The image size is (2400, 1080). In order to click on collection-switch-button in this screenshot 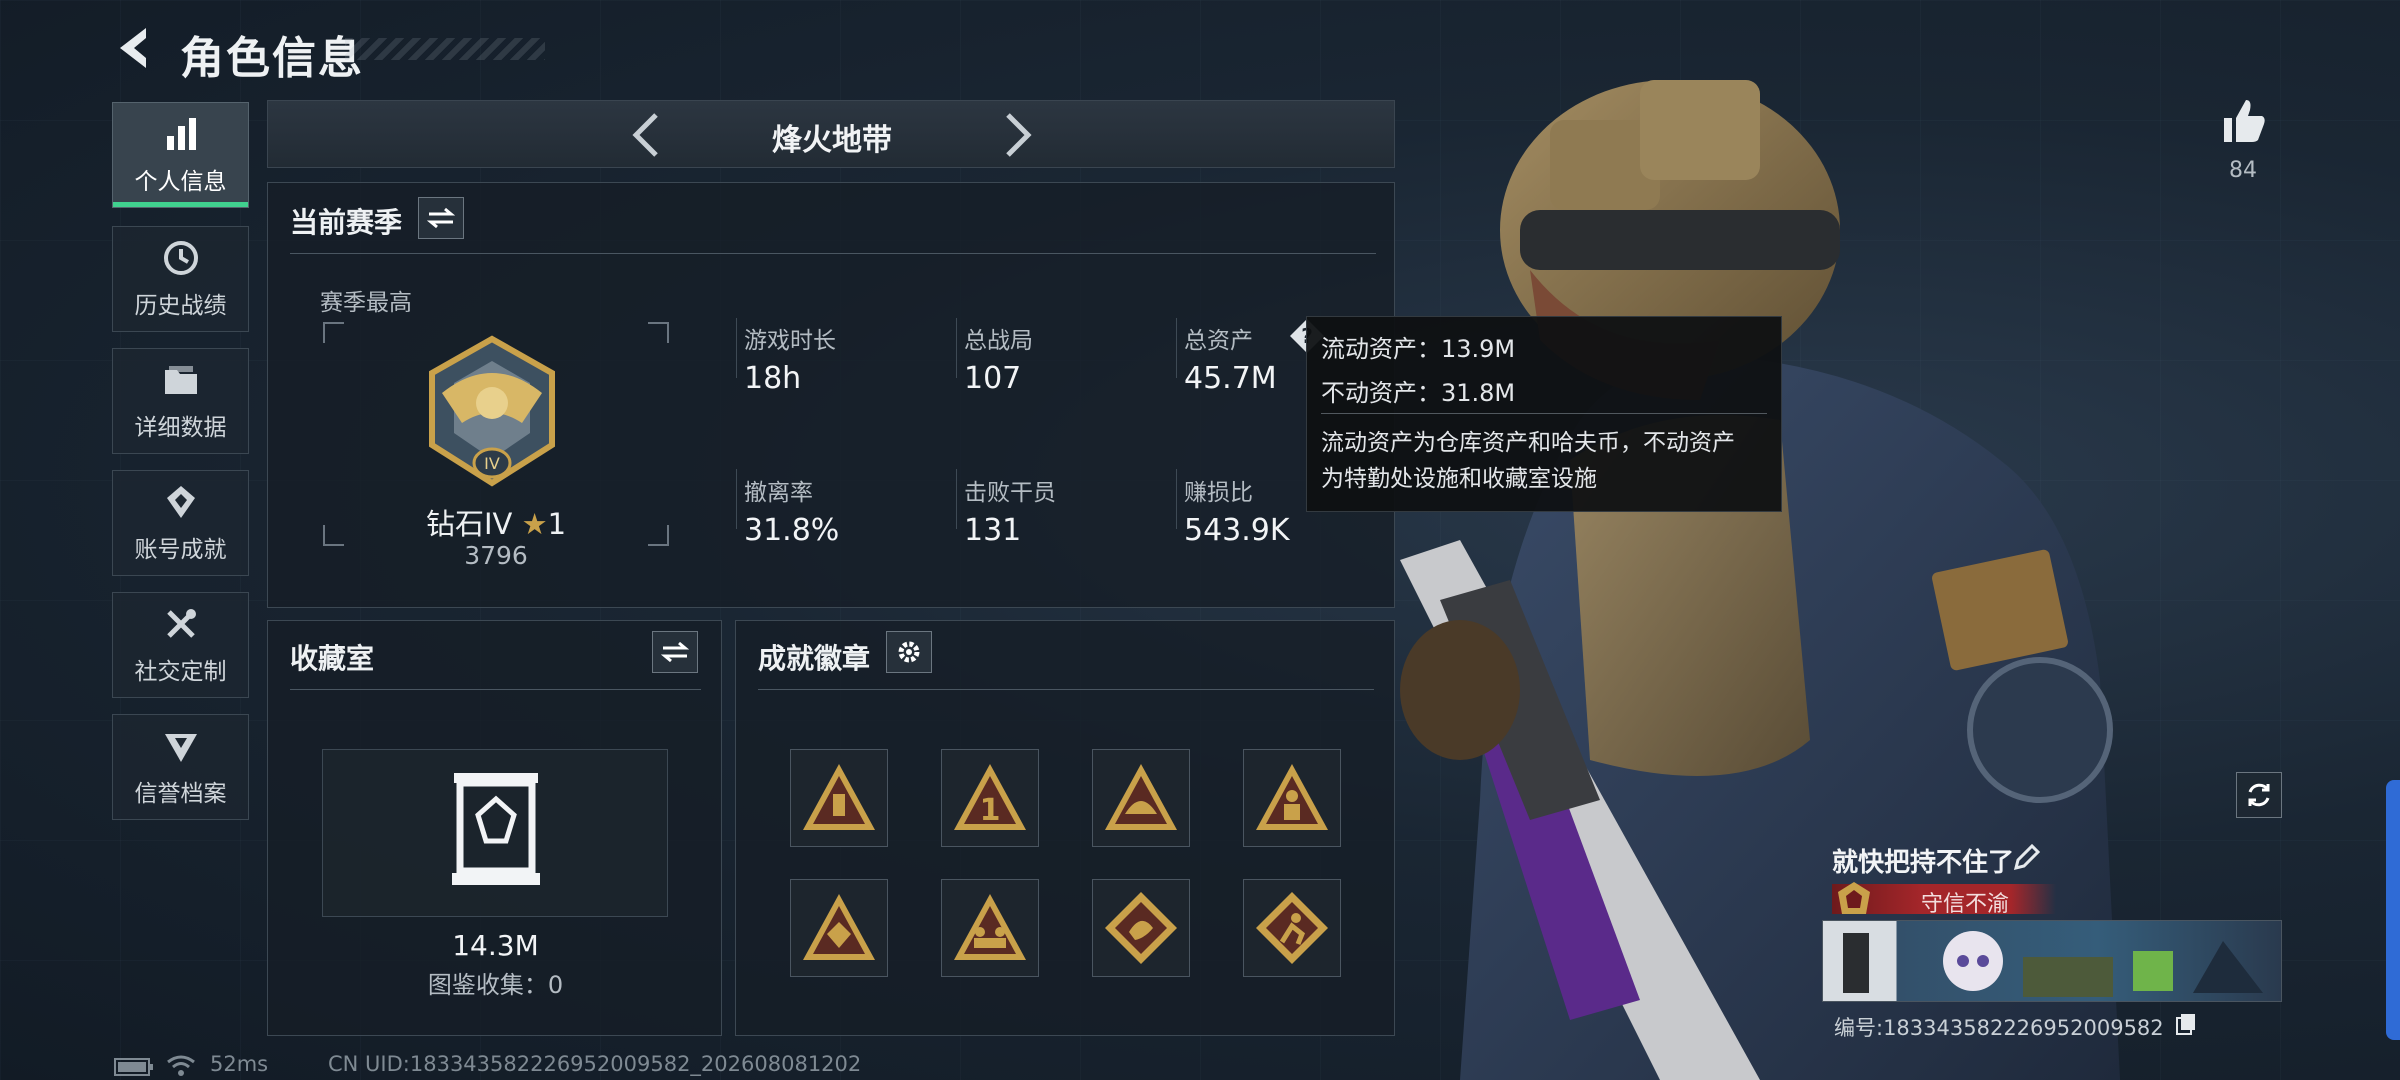, I will do `click(675, 652)`.